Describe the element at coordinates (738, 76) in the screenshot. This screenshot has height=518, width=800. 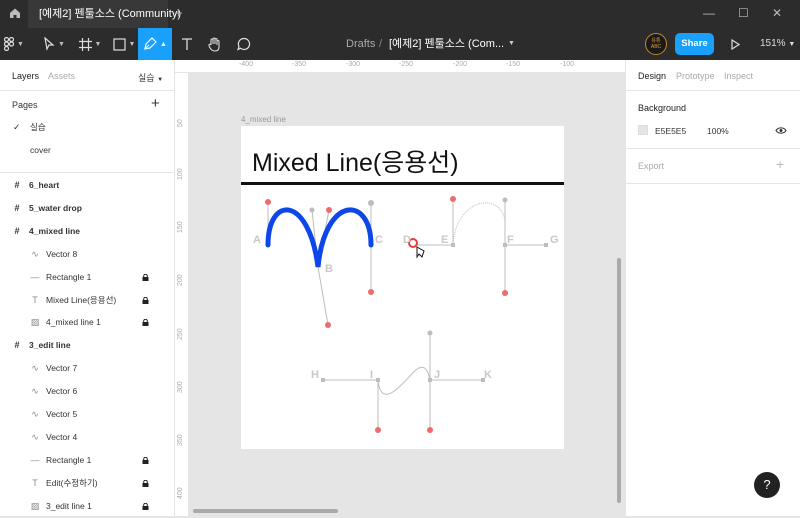
I see `tab-inspect: Inspect` at that location.